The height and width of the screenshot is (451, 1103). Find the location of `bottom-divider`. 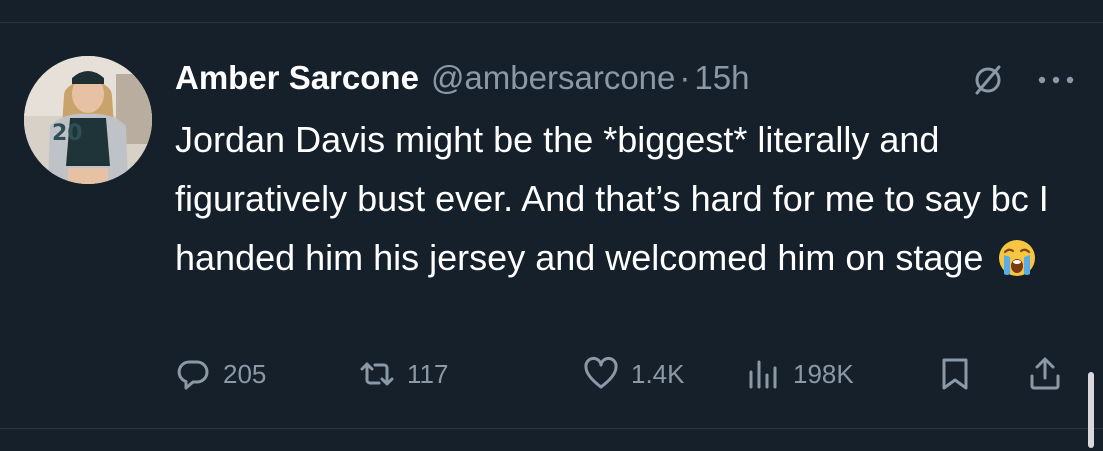

bottom-divider is located at coordinates (551, 428).